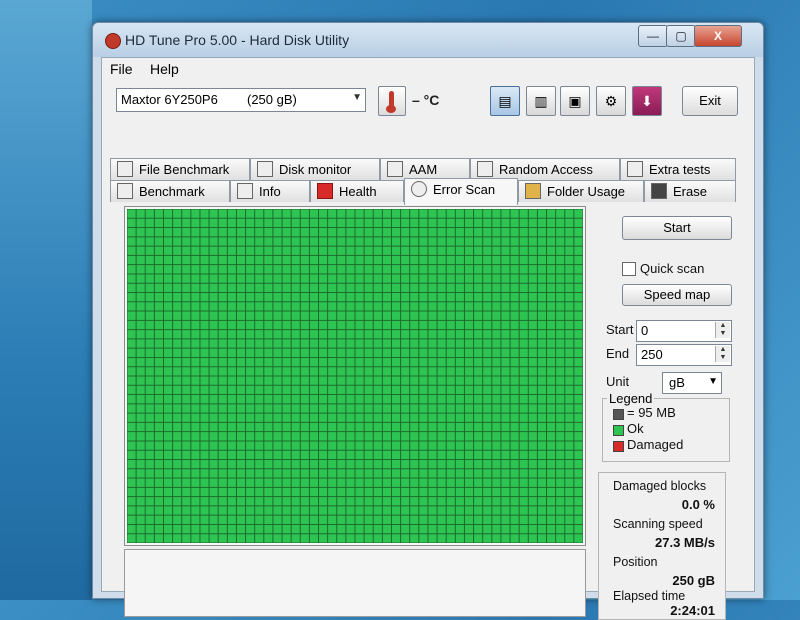  What do you see at coordinates (464, 189) in the screenshot?
I see `tab-label: Error Scan` at bounding box center [464, 189].